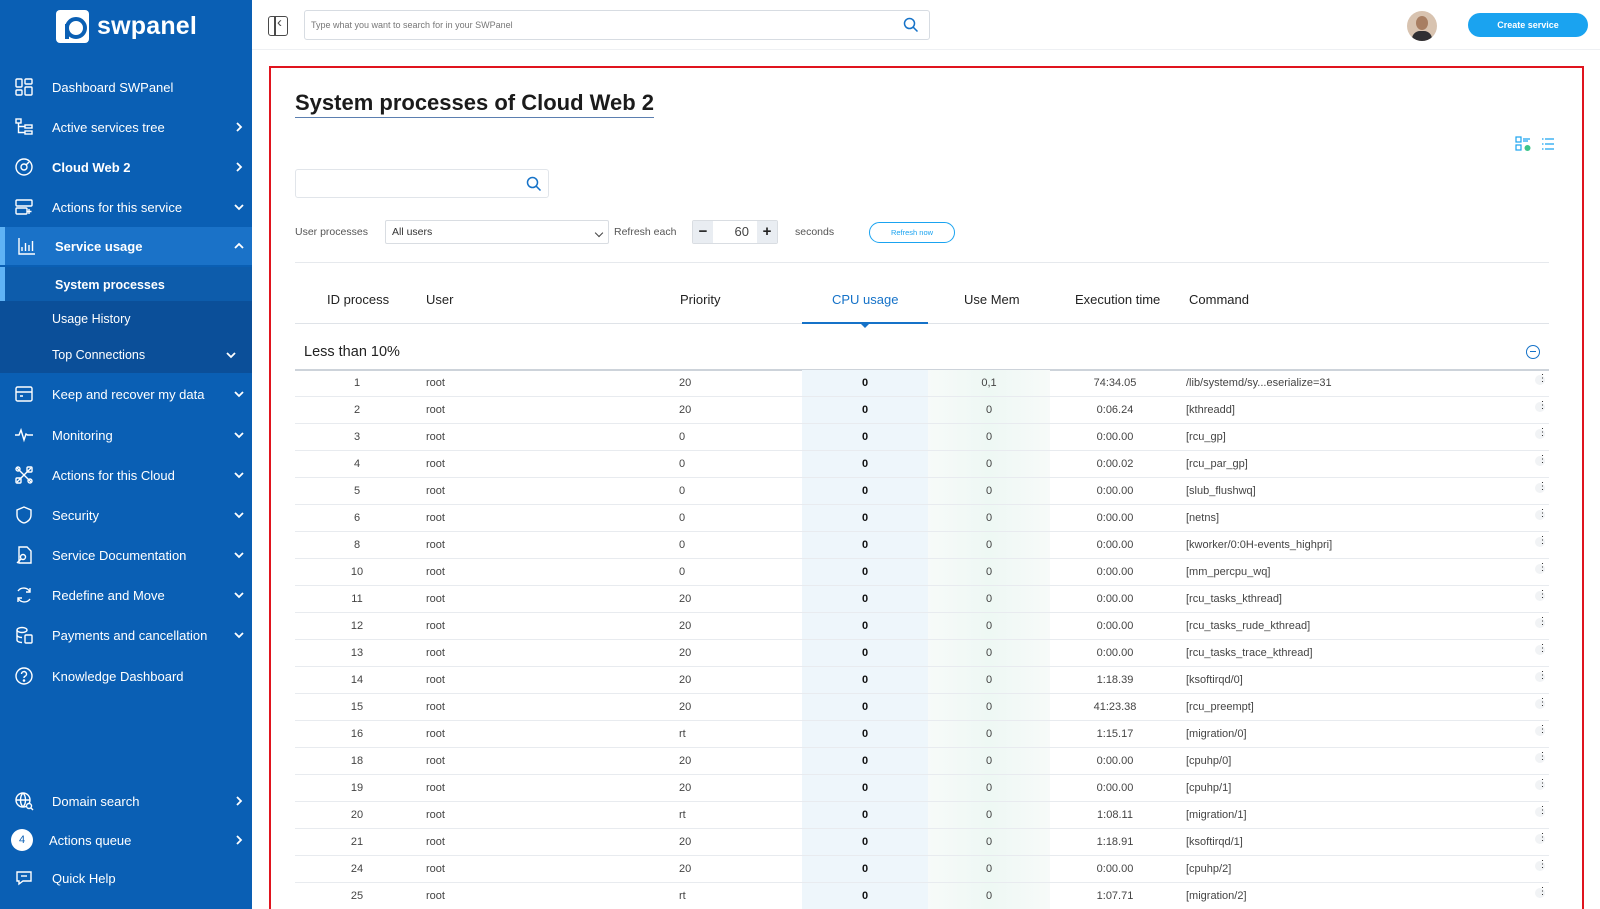 Image resolution: width=1600 pixels, height=909 pixels. Describe the element at coordinates (110, 285) in the screenshot. I see `sidebar-subitem-label: System processes` at that location.